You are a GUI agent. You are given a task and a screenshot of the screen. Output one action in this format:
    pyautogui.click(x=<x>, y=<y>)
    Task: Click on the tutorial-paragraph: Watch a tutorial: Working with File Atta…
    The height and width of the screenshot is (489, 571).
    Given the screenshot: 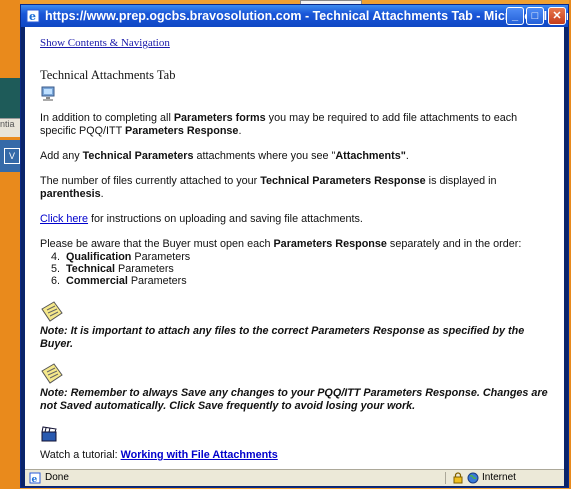 What is the action you would take?
    pyautogui.click(x=159, y=455)
    